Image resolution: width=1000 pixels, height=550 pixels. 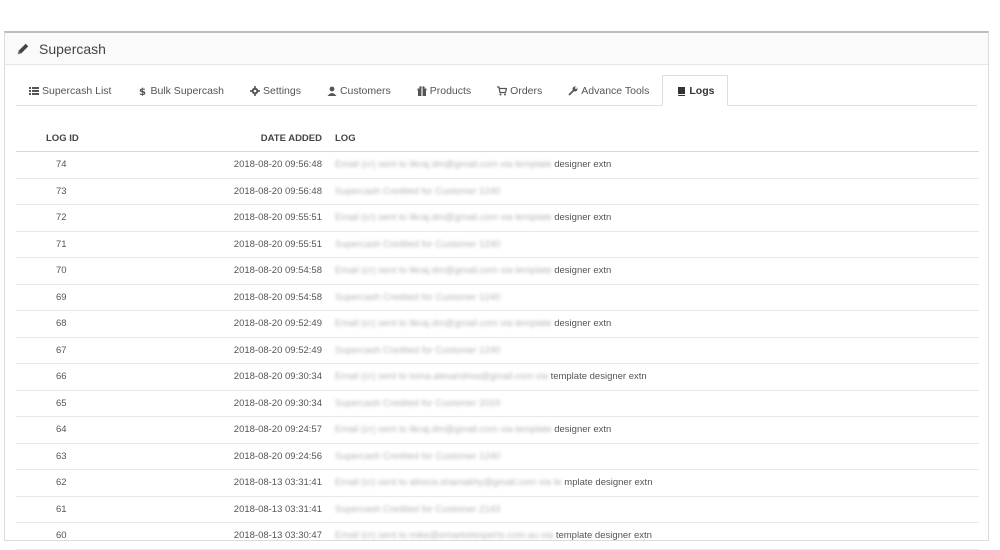 What do you see at coordinates (615, 90) in the screenshot?
I see `tab-label: Advance Tools` at bounding box center [615, 90].